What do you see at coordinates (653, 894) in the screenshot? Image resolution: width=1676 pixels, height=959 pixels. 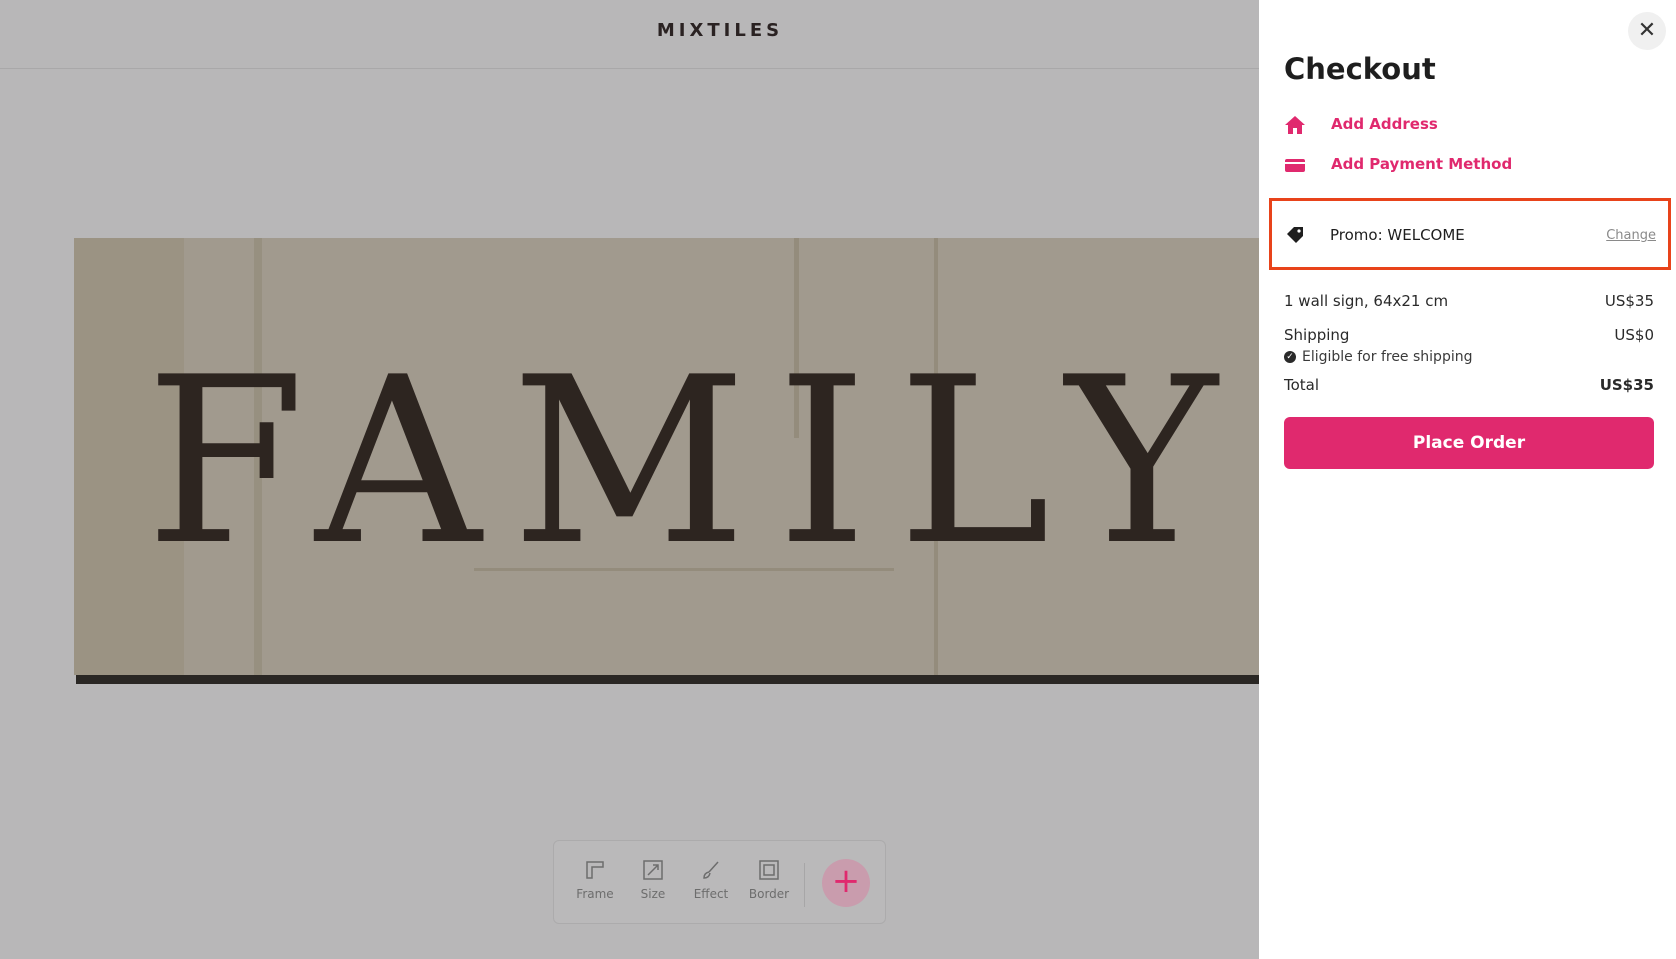 I see `tool-label: Size` at bounding box center [653, 894].